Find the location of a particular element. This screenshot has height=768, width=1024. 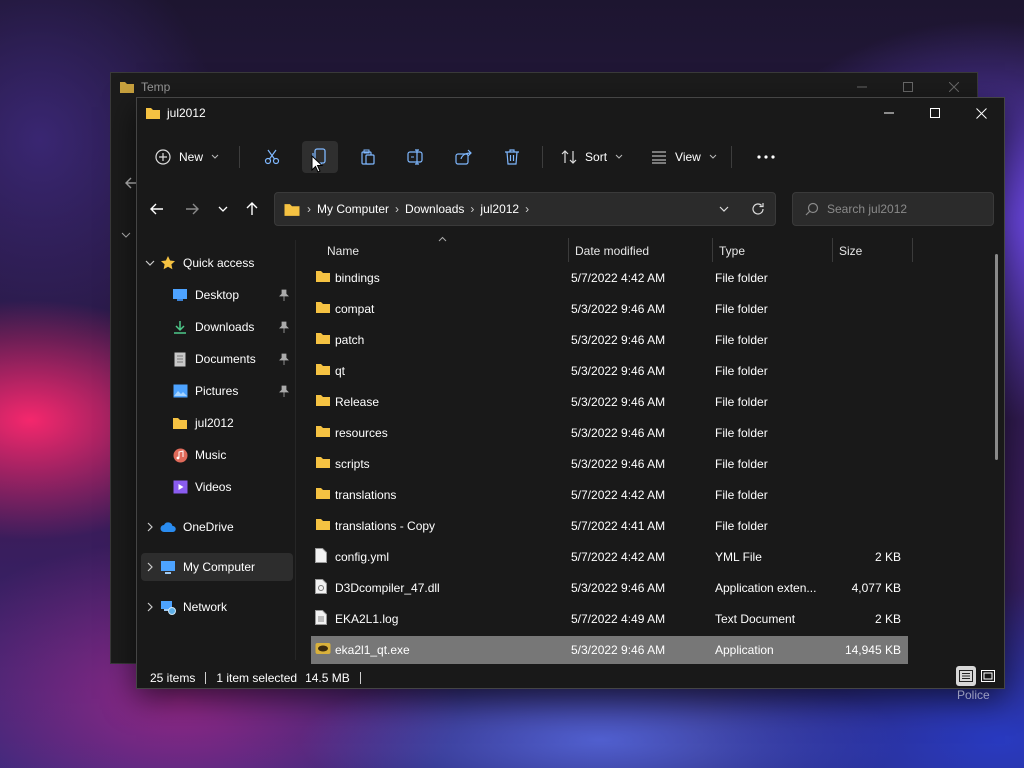

file-row: compat 5/3/2022 9:46 AM File folder is located at coordinates (609, 309).